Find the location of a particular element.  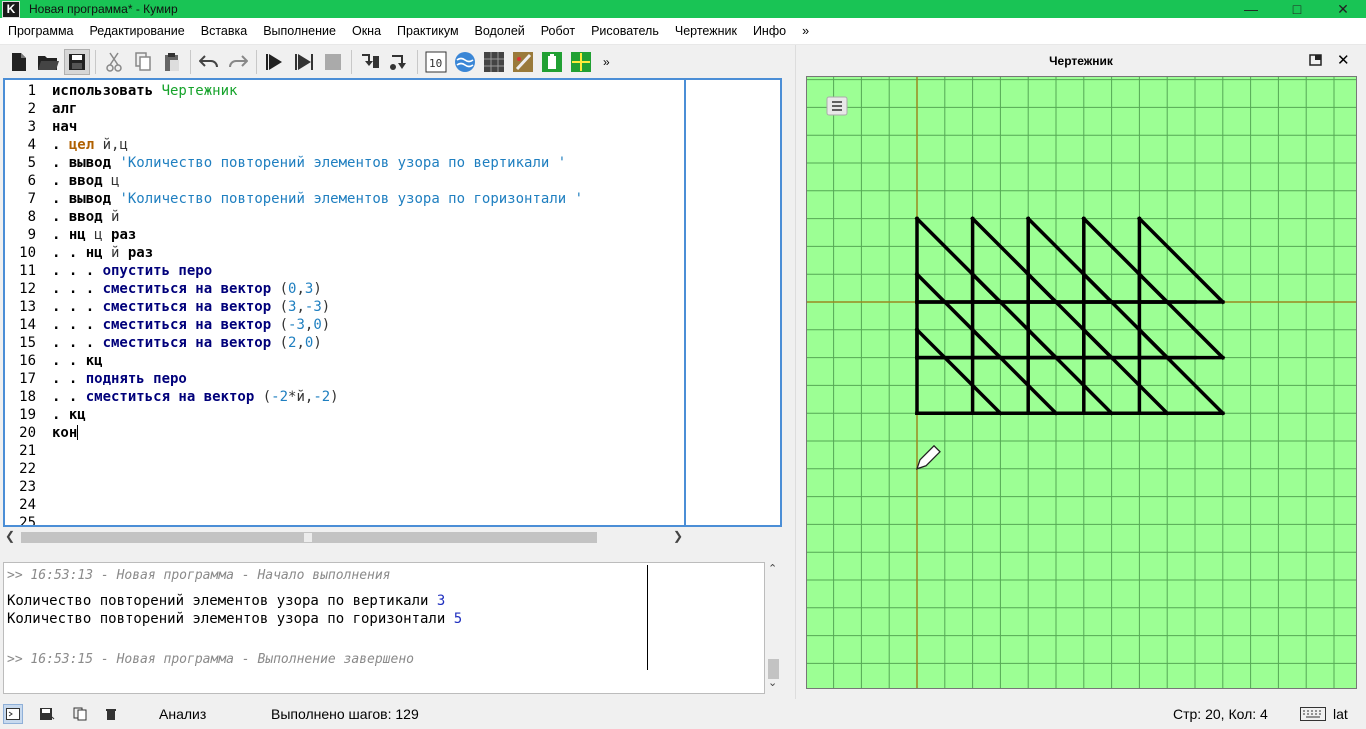

menu-item: Рисователь is located at coordinates (625, 31).